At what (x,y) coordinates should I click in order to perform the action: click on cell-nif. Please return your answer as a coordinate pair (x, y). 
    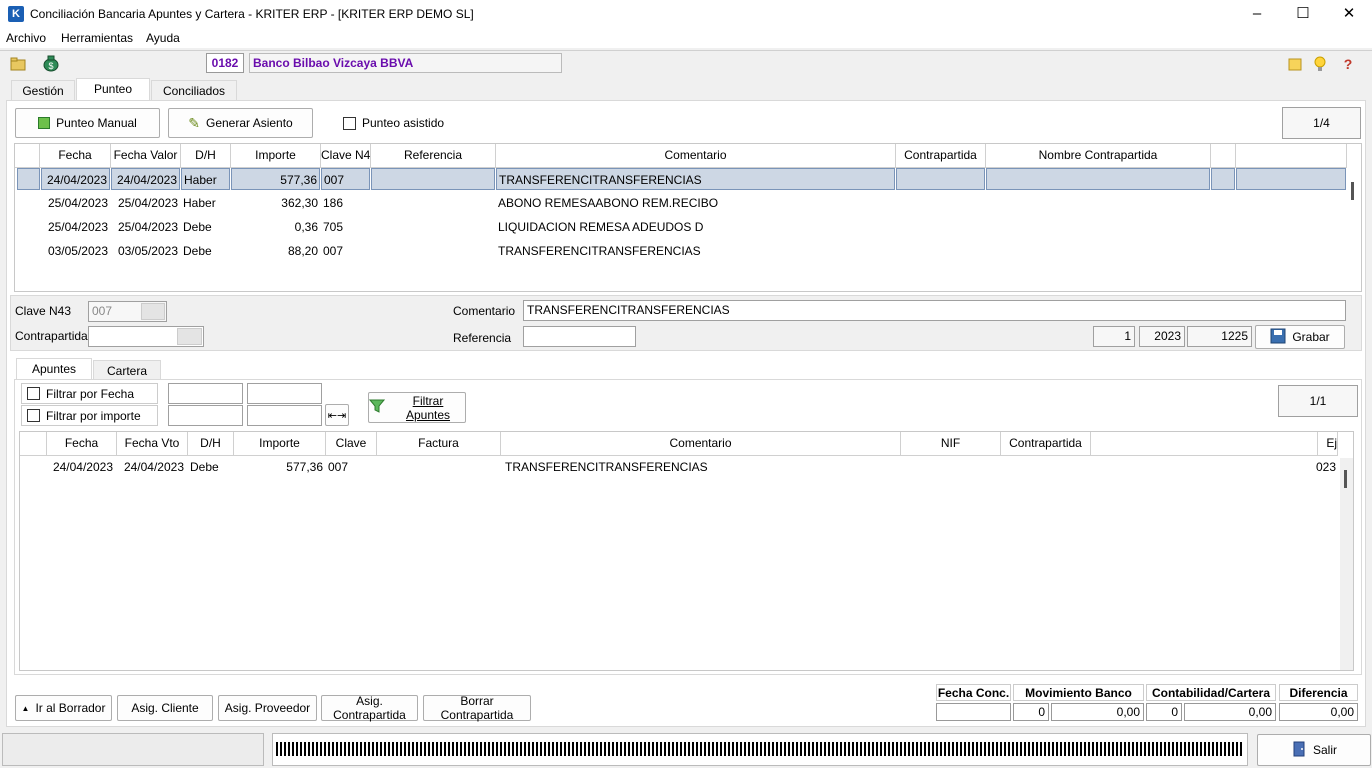
    Looking at the image, I should click on (950, 467).